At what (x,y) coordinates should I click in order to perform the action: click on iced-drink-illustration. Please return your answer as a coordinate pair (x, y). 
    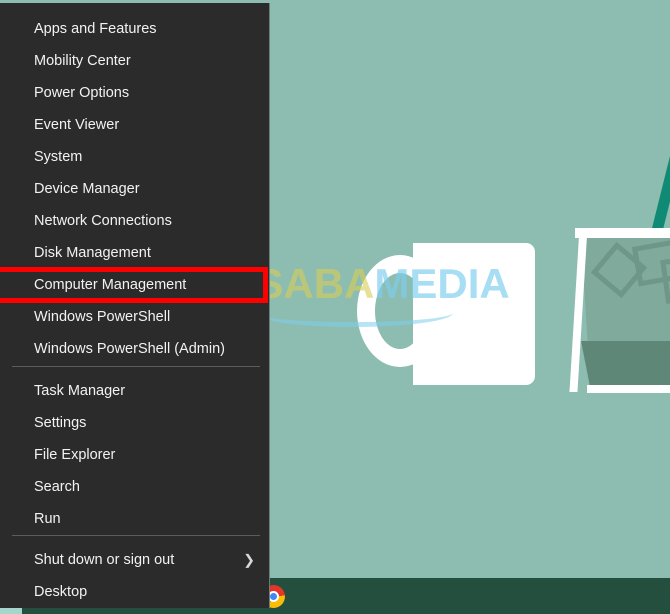
    Looking at the image, I should click on (619, 274).